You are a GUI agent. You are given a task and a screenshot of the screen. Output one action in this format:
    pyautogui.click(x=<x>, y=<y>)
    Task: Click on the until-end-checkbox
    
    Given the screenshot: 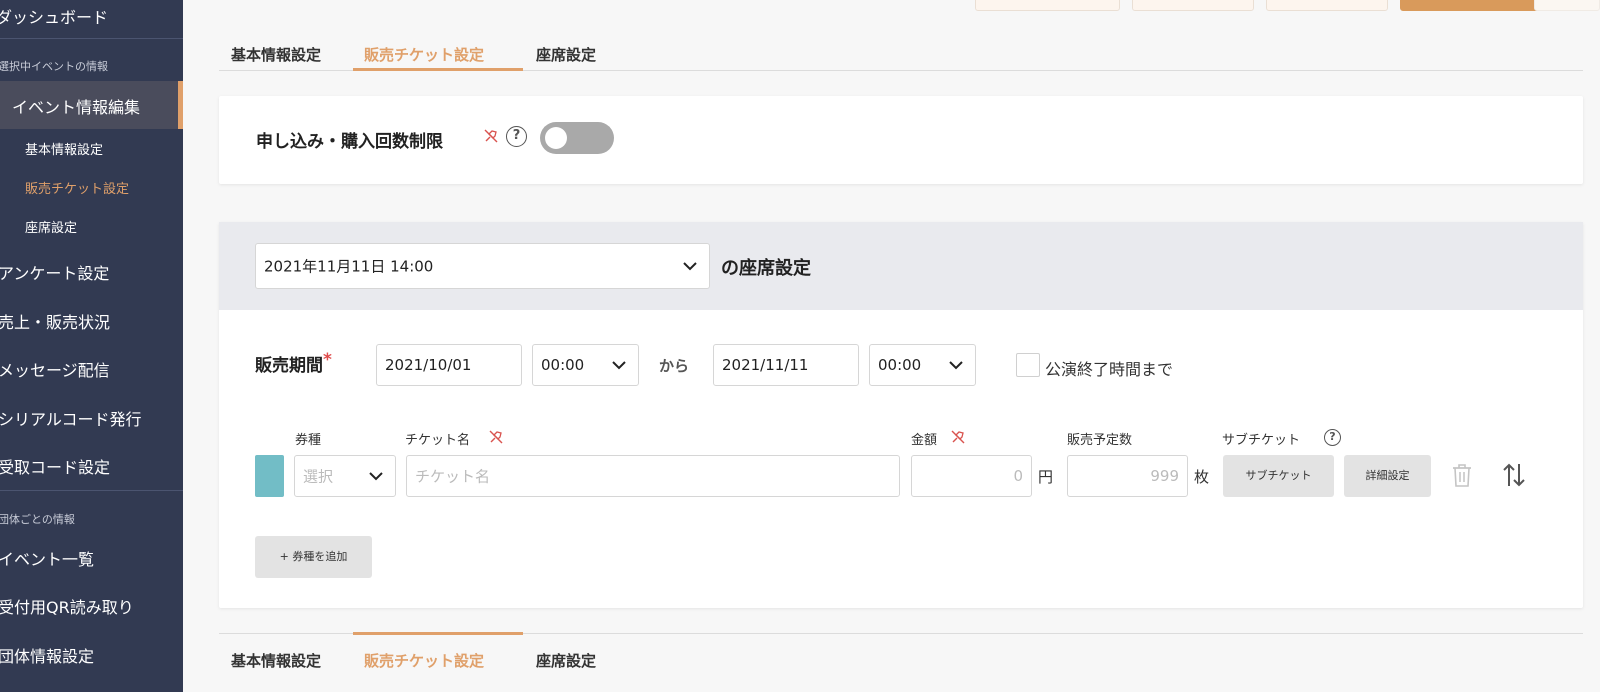 What is the action you would take?
    pyautogui.click(x=1028, y=365)
    